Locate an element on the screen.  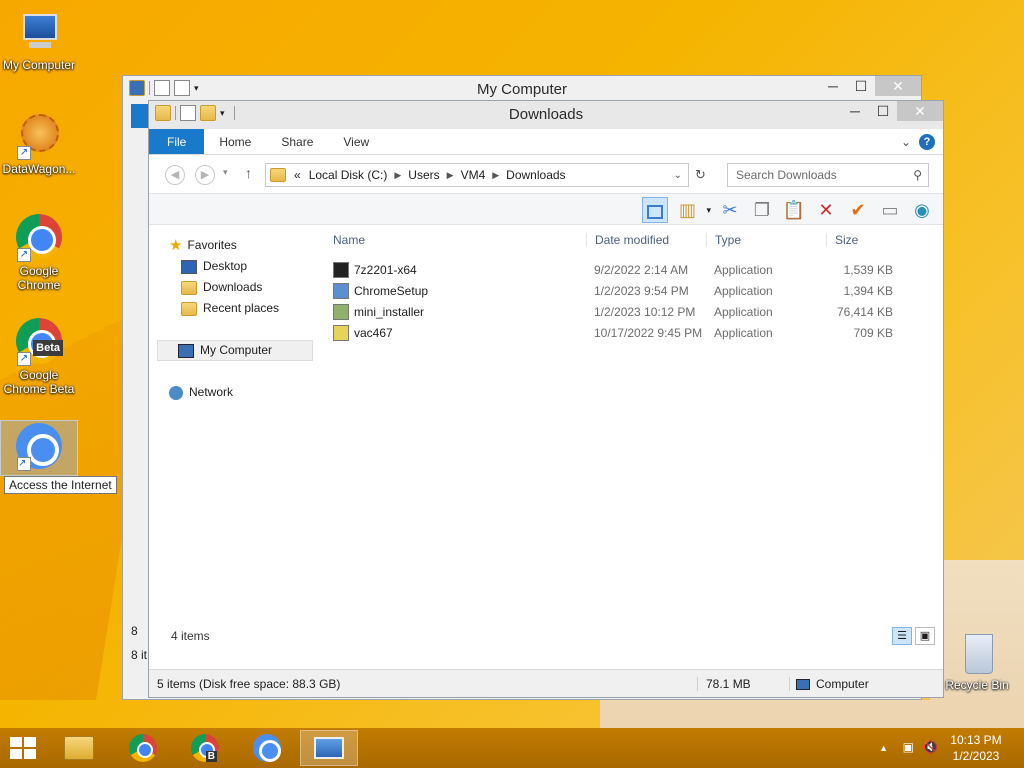
sort-up-icon: ˄ is located at coordinates (449, 233).